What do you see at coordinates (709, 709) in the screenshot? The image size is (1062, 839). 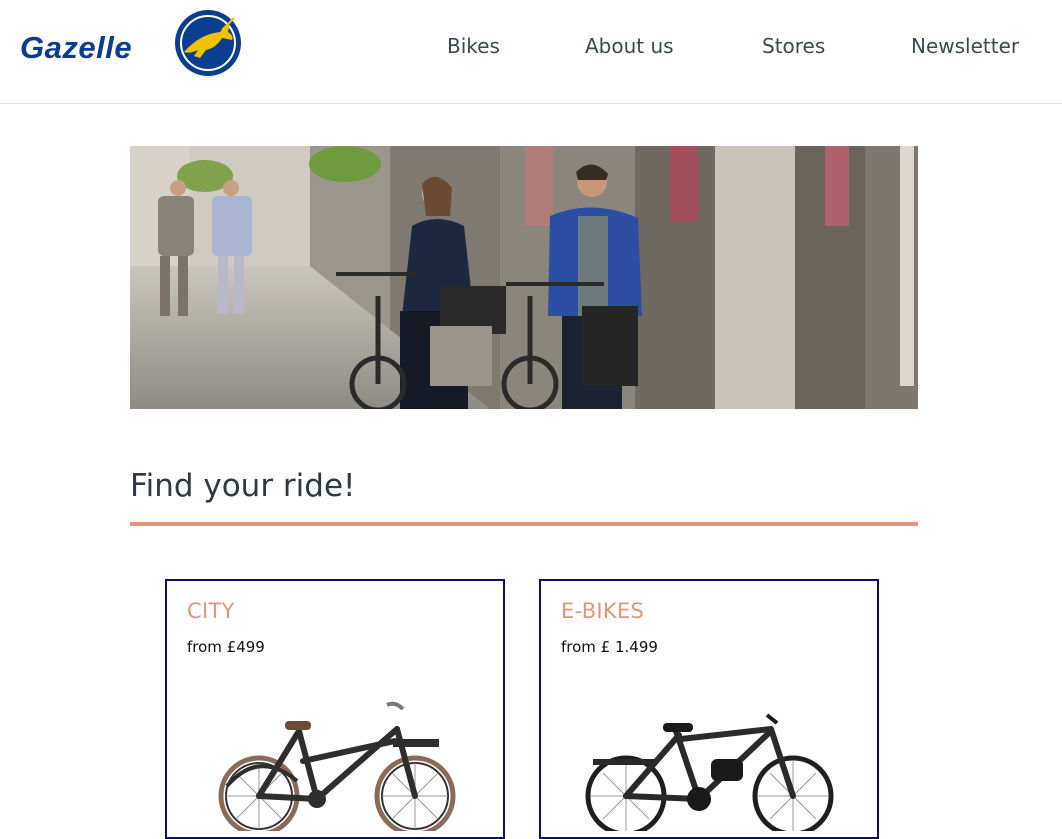 I see `category-card-e-bikes: E-BIKES from £ 1.499` at bounding box center [709, 709].